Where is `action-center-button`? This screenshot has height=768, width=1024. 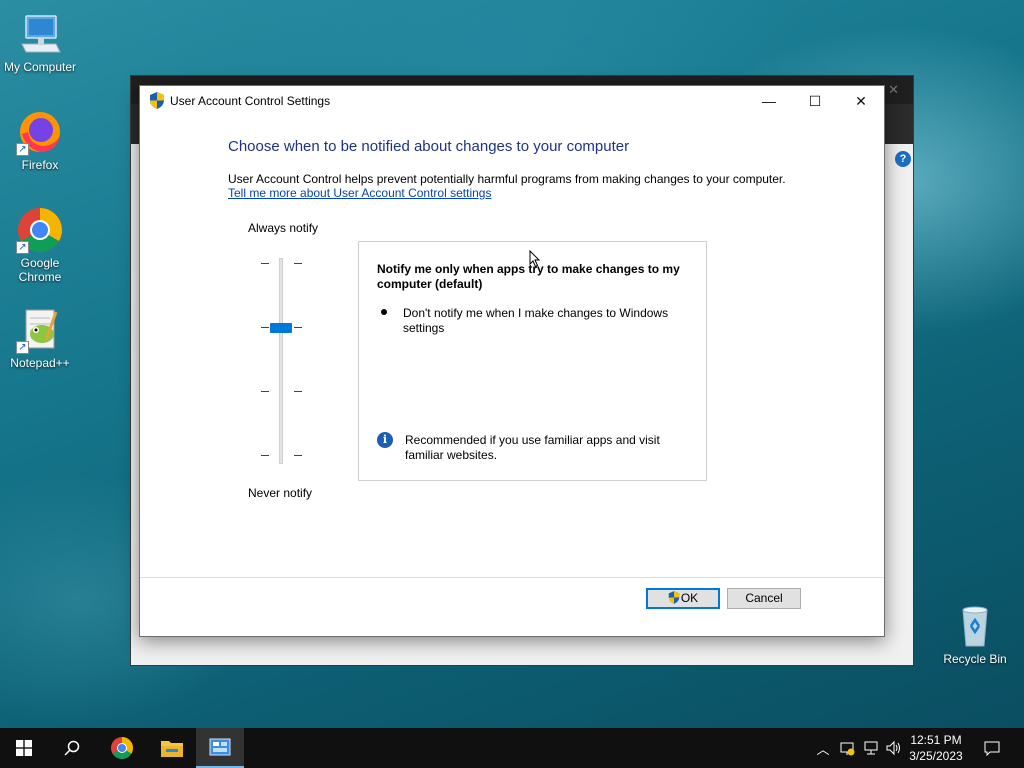 action-center-button is located at coordinates (992, 748).